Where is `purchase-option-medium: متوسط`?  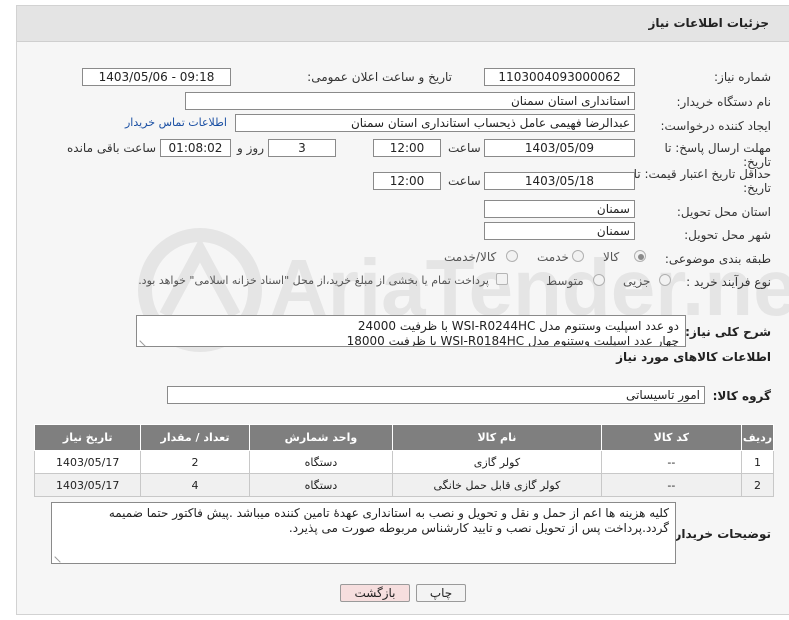 purchase-option-medium: متوسط is located at coordinates (565, 281).